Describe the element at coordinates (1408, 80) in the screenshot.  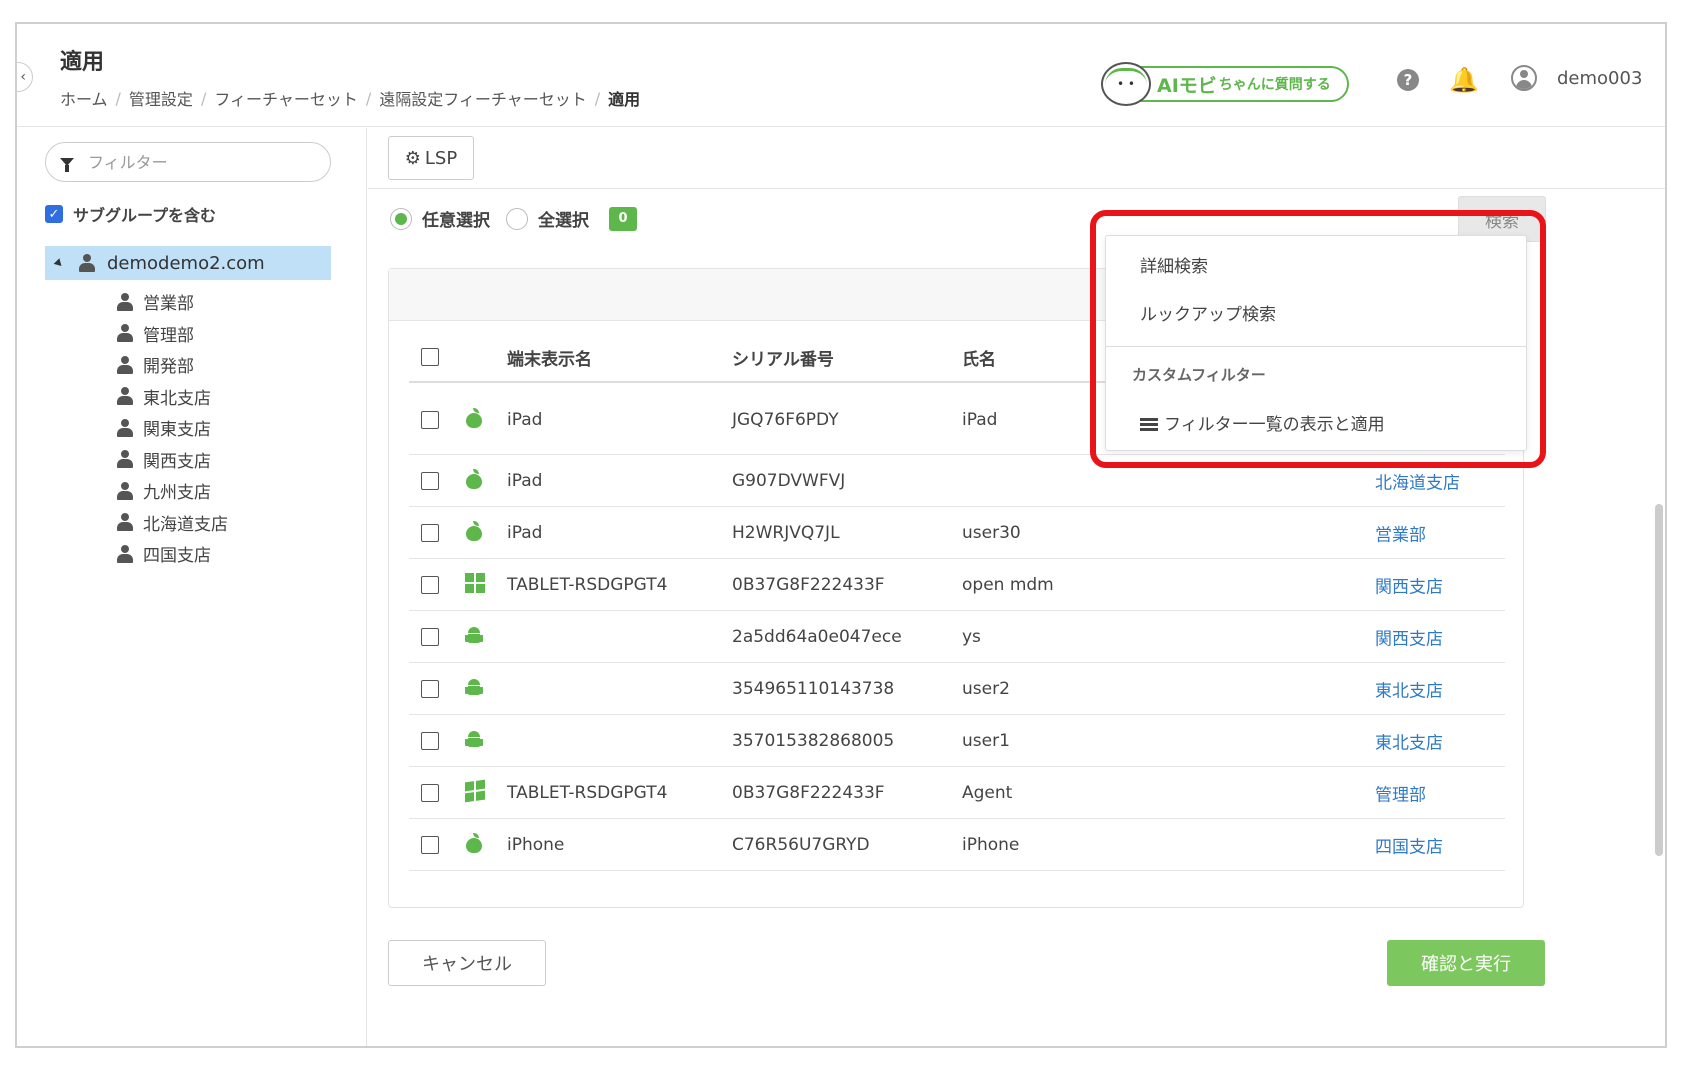
I see `help-icon: ?` at that location.